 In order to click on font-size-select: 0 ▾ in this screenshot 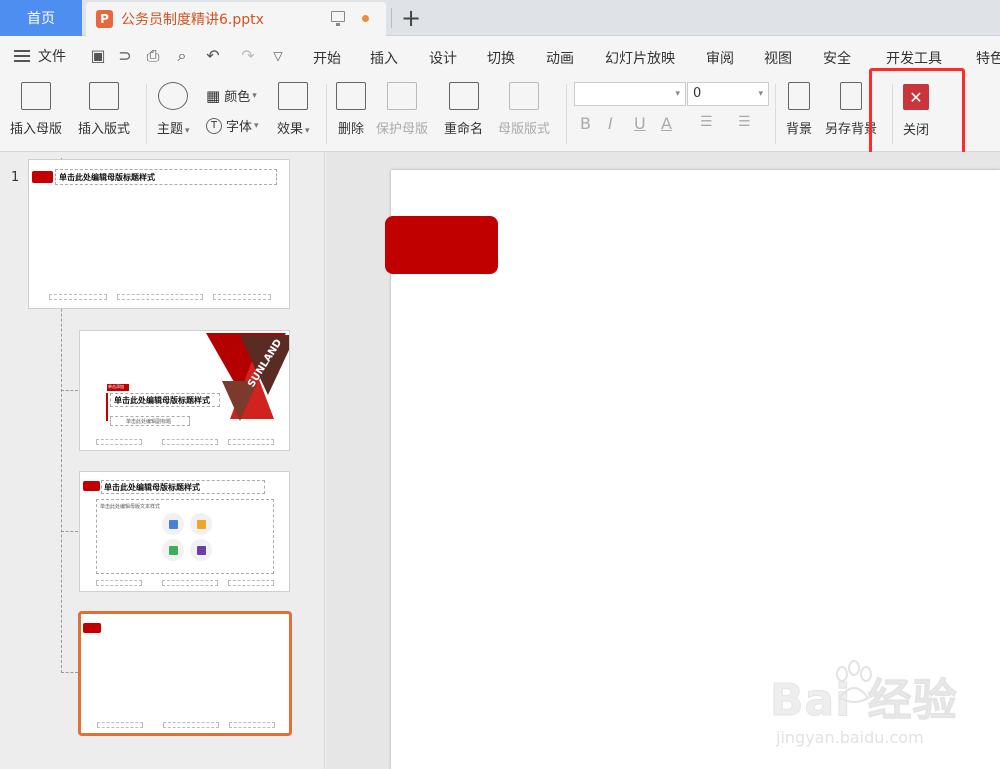, I will do `click(728, 94)`.